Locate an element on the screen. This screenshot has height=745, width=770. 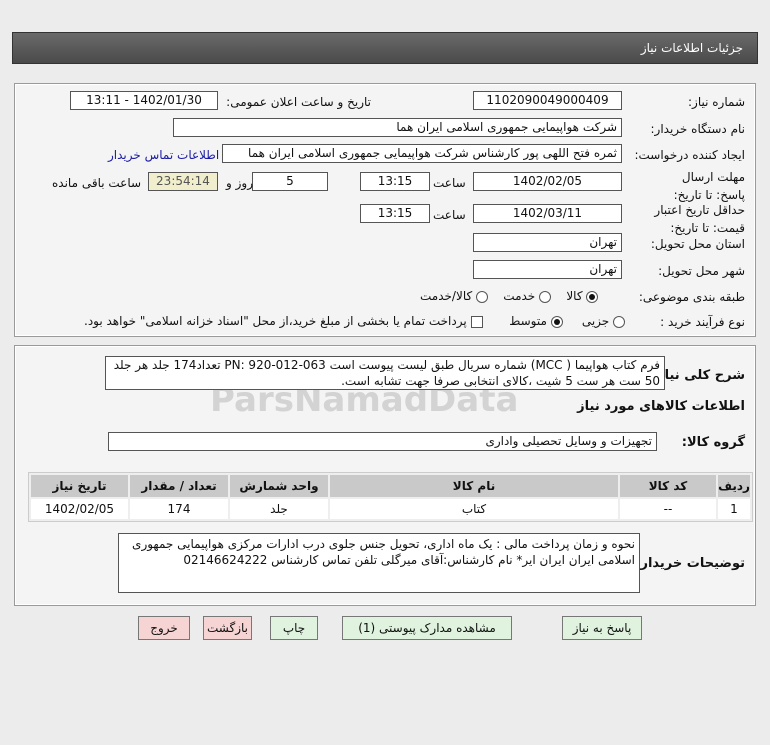
col-unit: واحد شمارش is located at coordinates (279, 486).